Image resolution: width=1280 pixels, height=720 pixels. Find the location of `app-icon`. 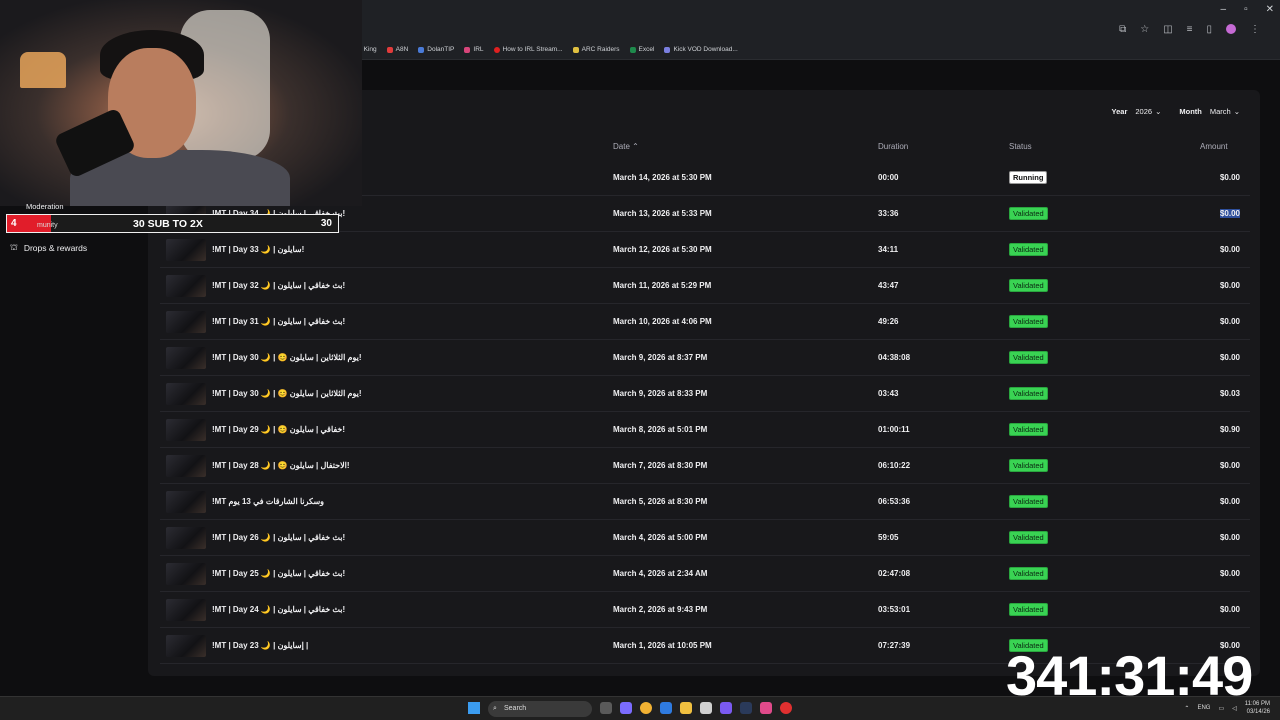

app-icon is located at coordinates (706, 708).